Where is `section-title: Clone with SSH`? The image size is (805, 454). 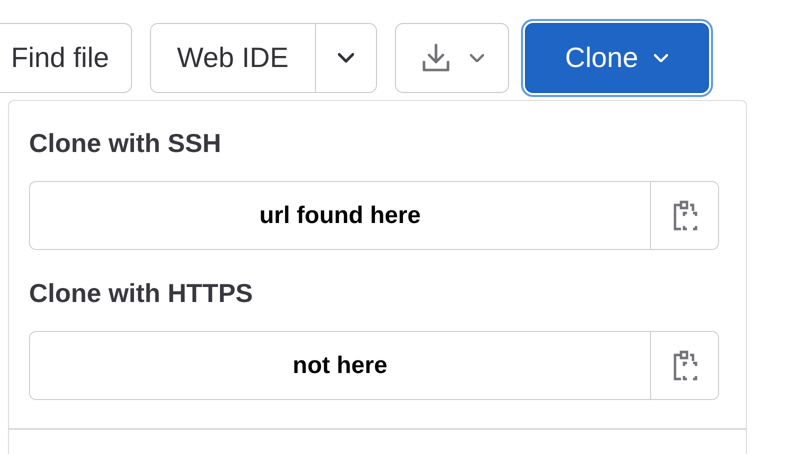
section-title: Clone with SSH is located at coordinates (125, 143).